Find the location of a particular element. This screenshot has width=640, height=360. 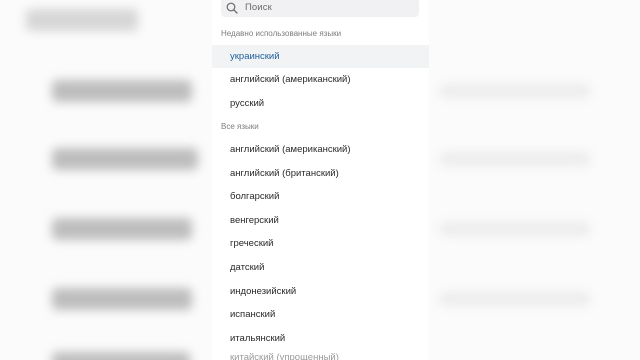

language-label: испанский is located at coordinates (253, 314).